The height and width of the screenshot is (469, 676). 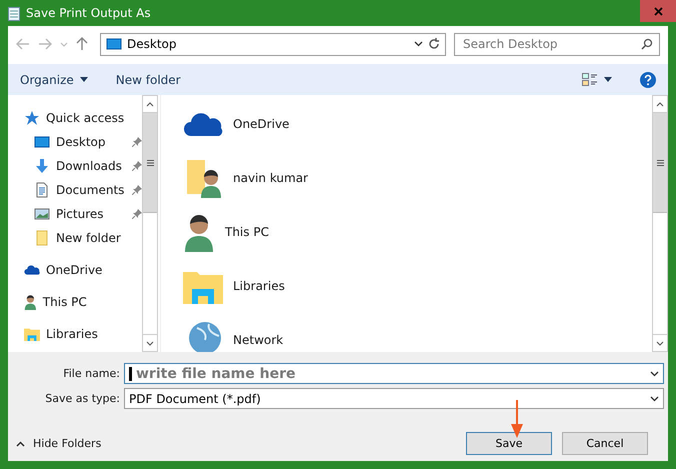 I want to click on new-folder-button: New folder, so click(x=148, y=79).